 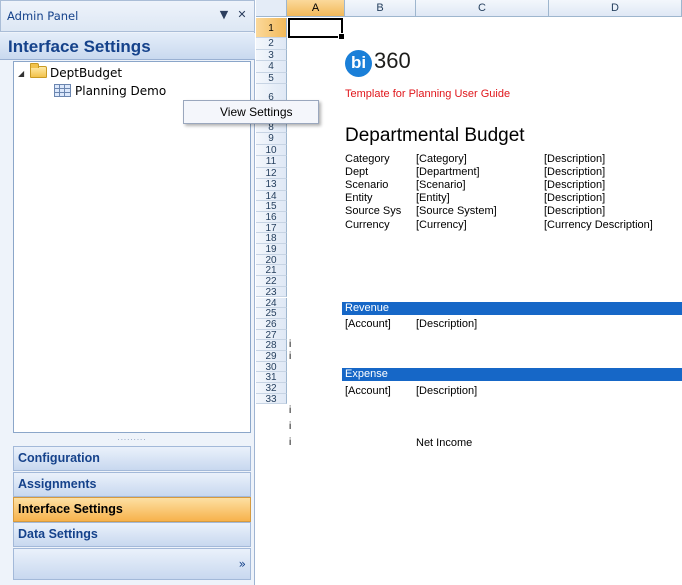 I want to click on admin-panel-title: Admin Panel, so click(x=43, y=16).